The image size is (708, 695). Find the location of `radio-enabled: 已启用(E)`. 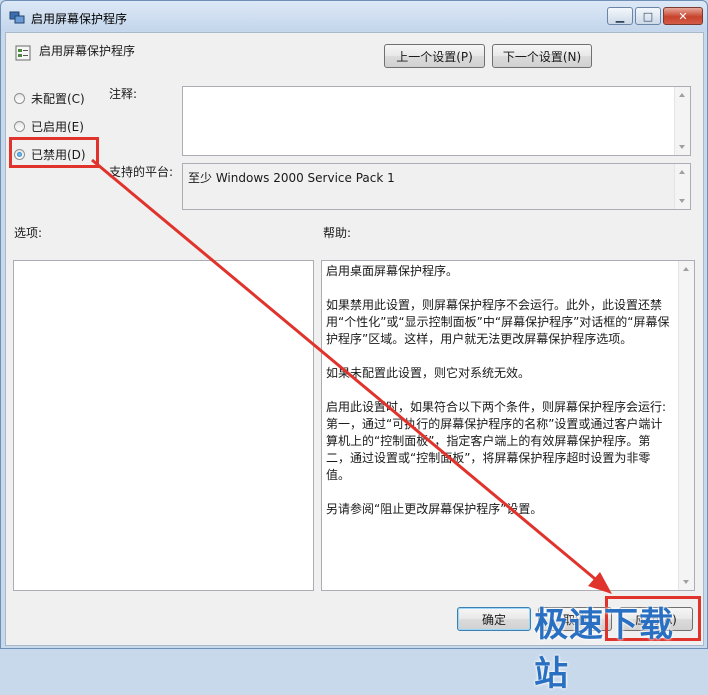

radio-enabled: 已启用(E) is located at coordinates (49, 126).